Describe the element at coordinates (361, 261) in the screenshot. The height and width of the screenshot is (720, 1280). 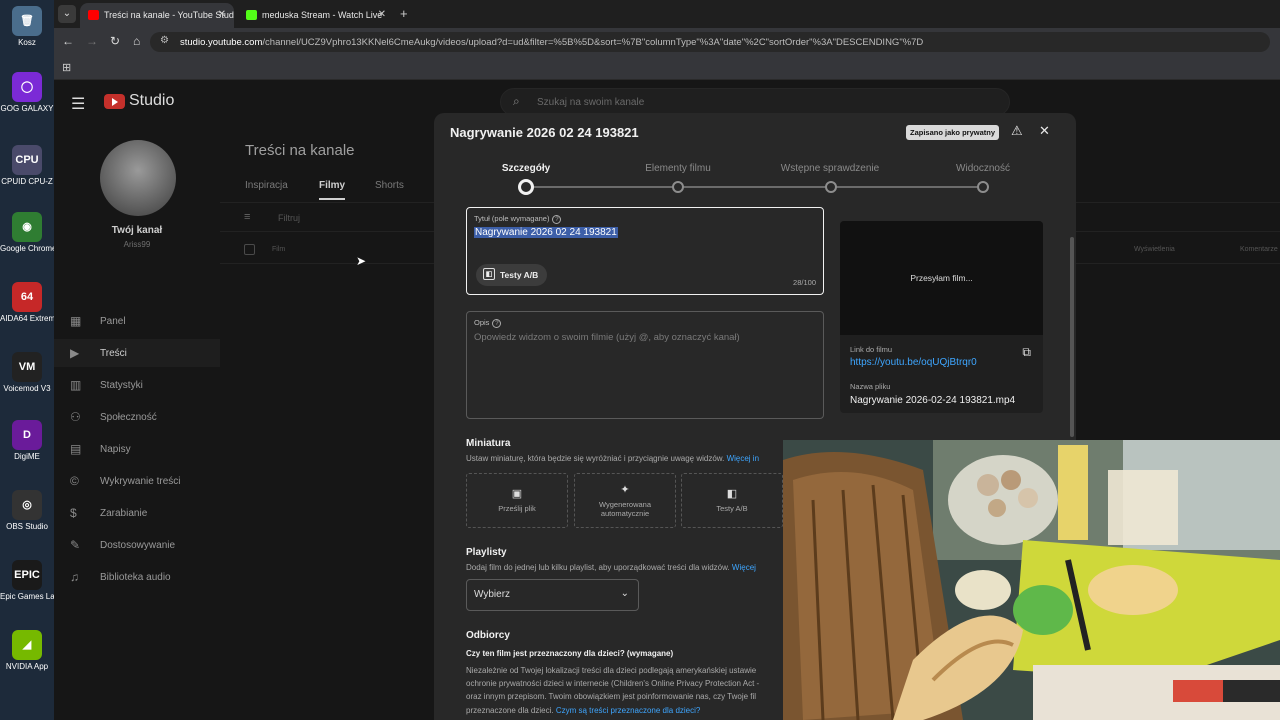
I see `mouse-pointer-icon: ➤` at that location.